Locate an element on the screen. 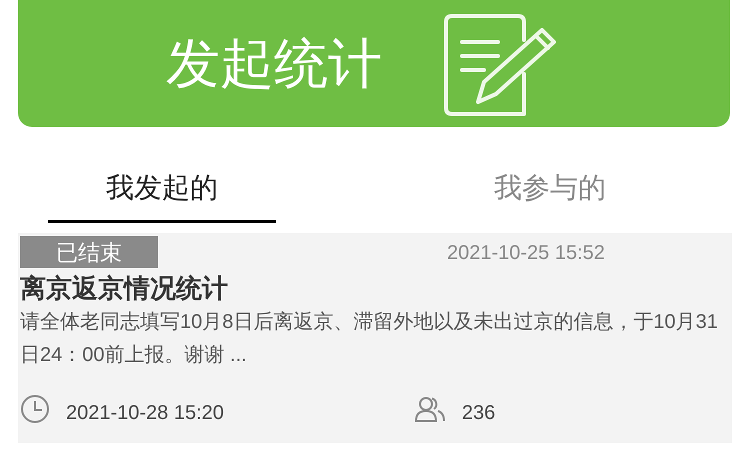  participant-count: 236 is located at coordinates (479, 413).